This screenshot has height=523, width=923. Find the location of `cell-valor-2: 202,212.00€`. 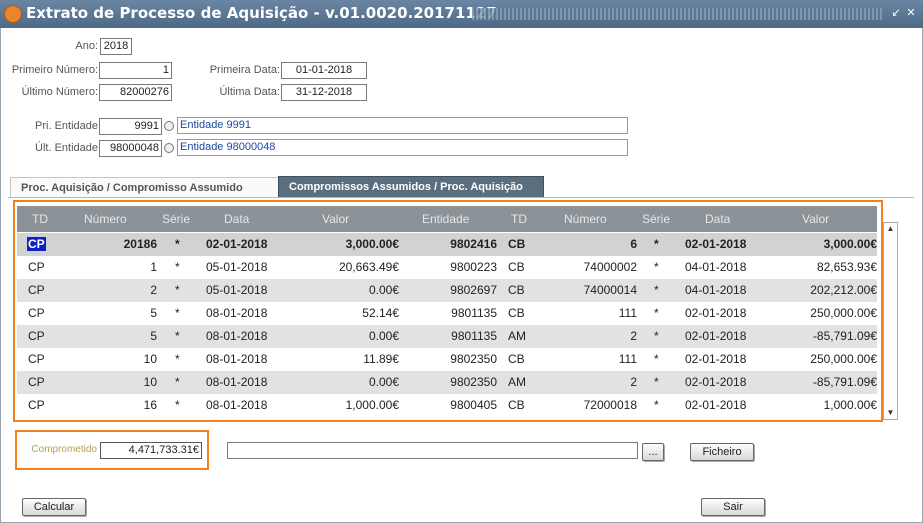

cell-valor-2: 202,212.00€ is located at coordinates (843, 290).